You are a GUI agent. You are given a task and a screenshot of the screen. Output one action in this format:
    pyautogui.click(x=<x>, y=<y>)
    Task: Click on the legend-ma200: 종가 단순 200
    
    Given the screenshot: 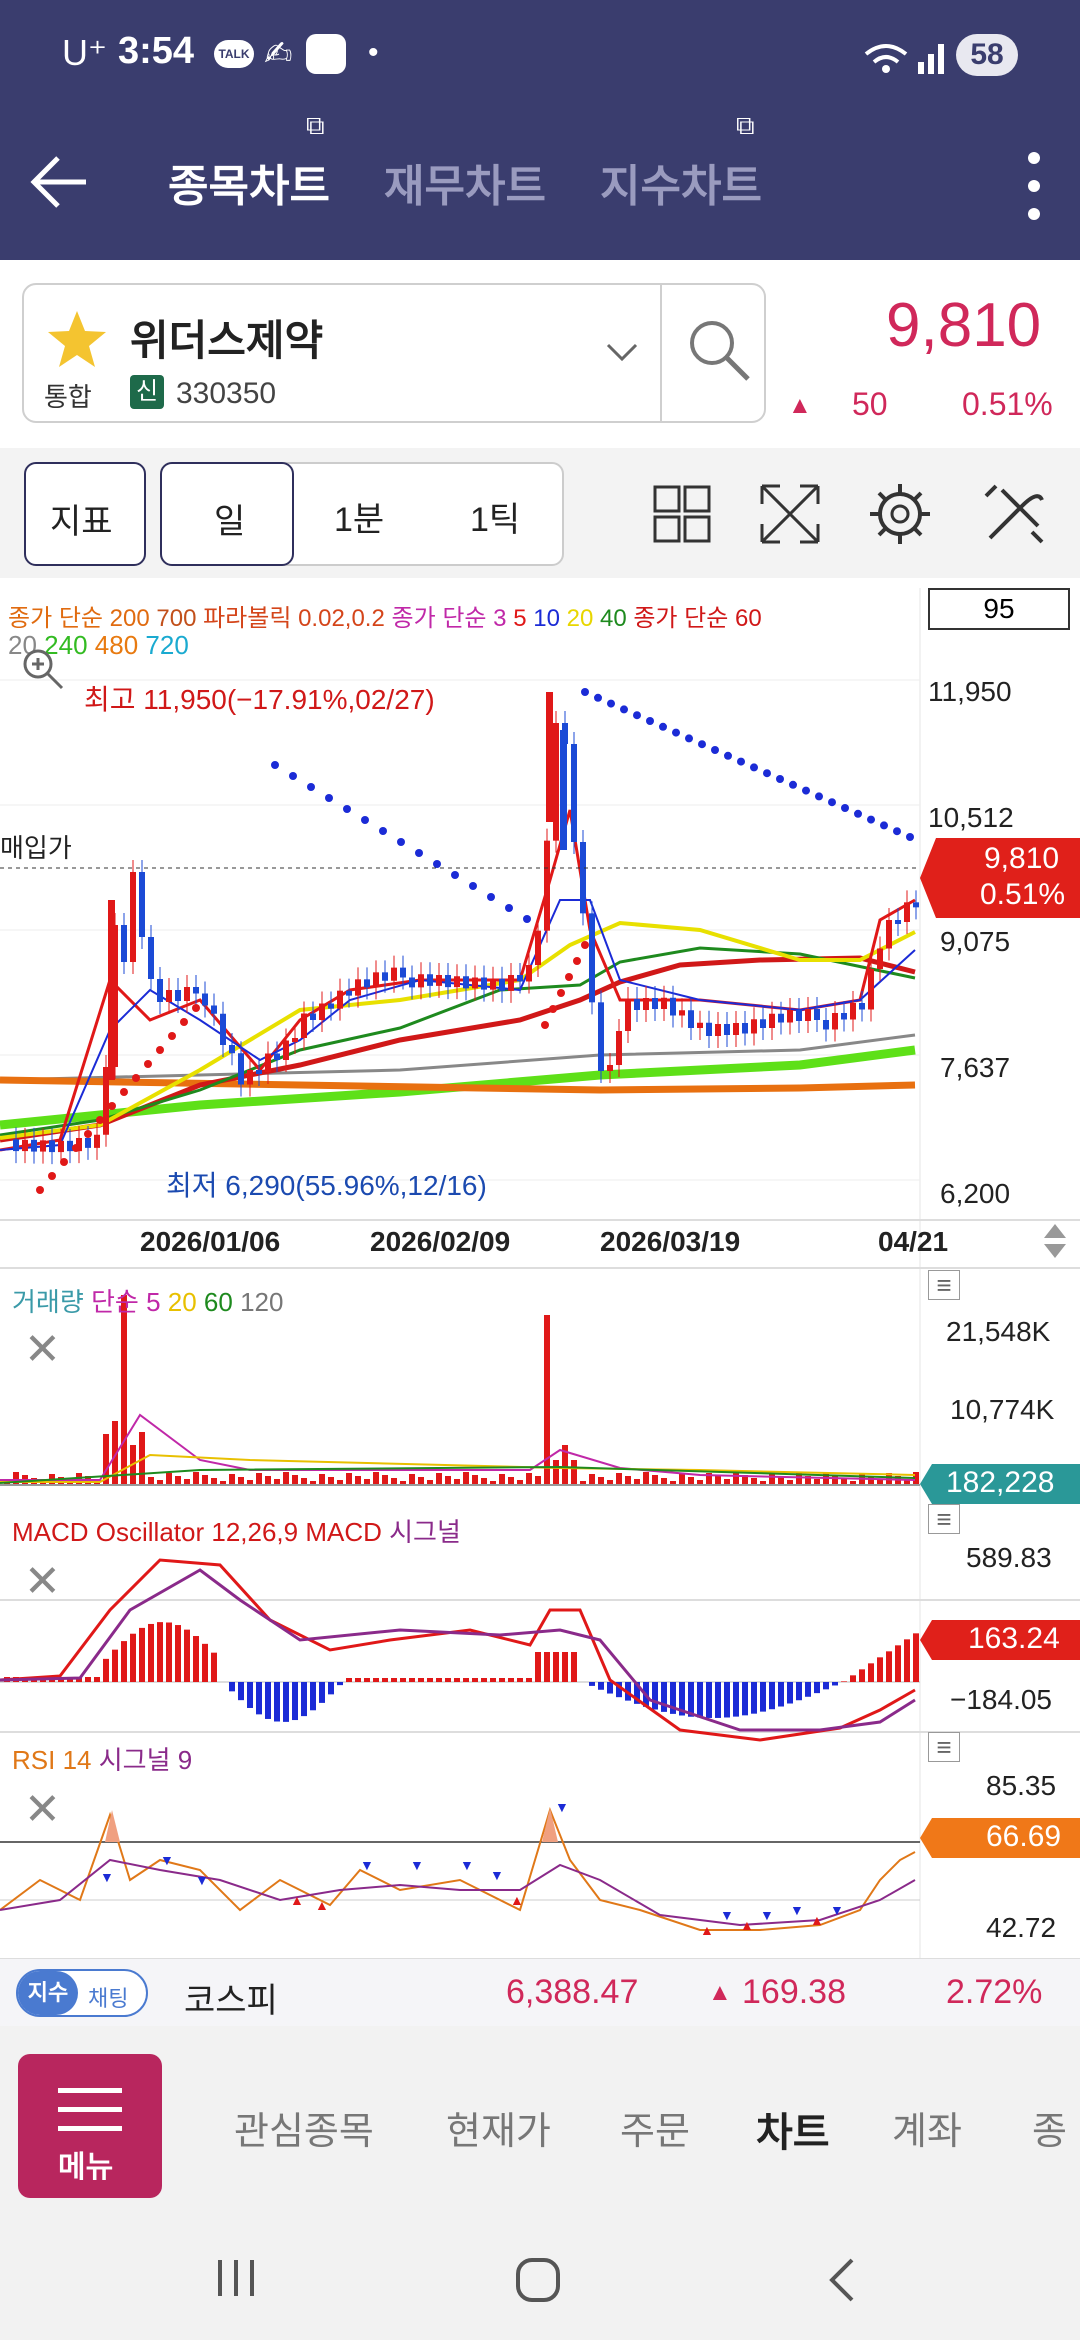 What is the action you would take?
    pyautogui.click(x=79, y=618)
    